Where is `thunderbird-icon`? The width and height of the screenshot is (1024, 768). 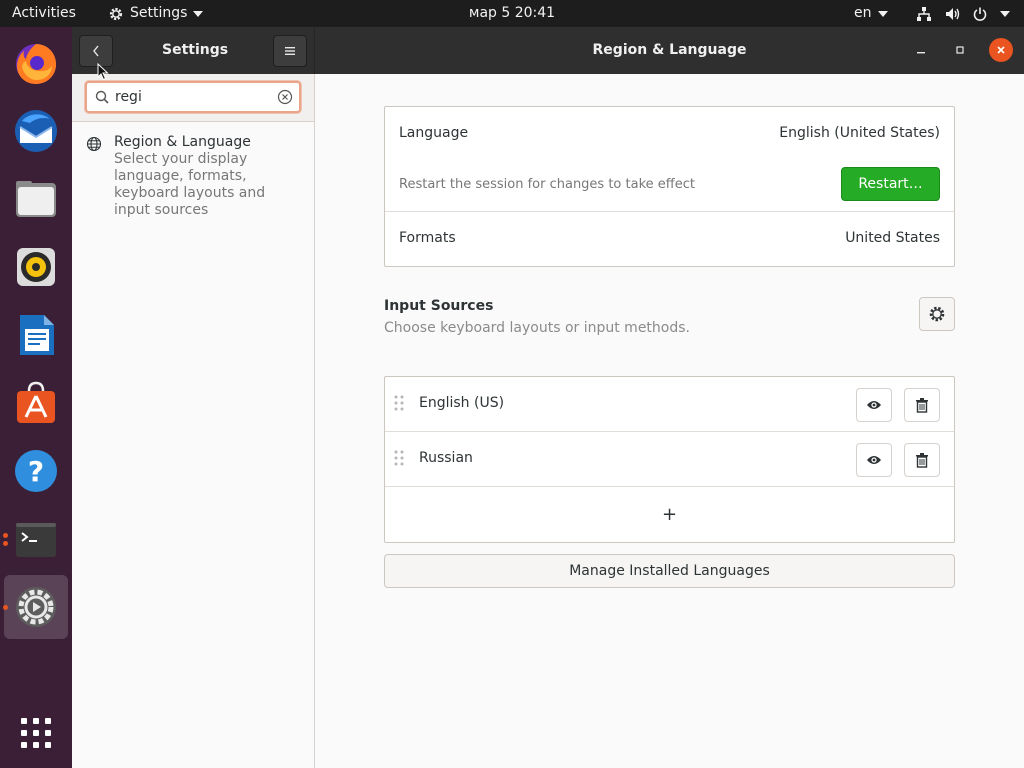 thunderbird-icon is located at coordinates (36, 131).